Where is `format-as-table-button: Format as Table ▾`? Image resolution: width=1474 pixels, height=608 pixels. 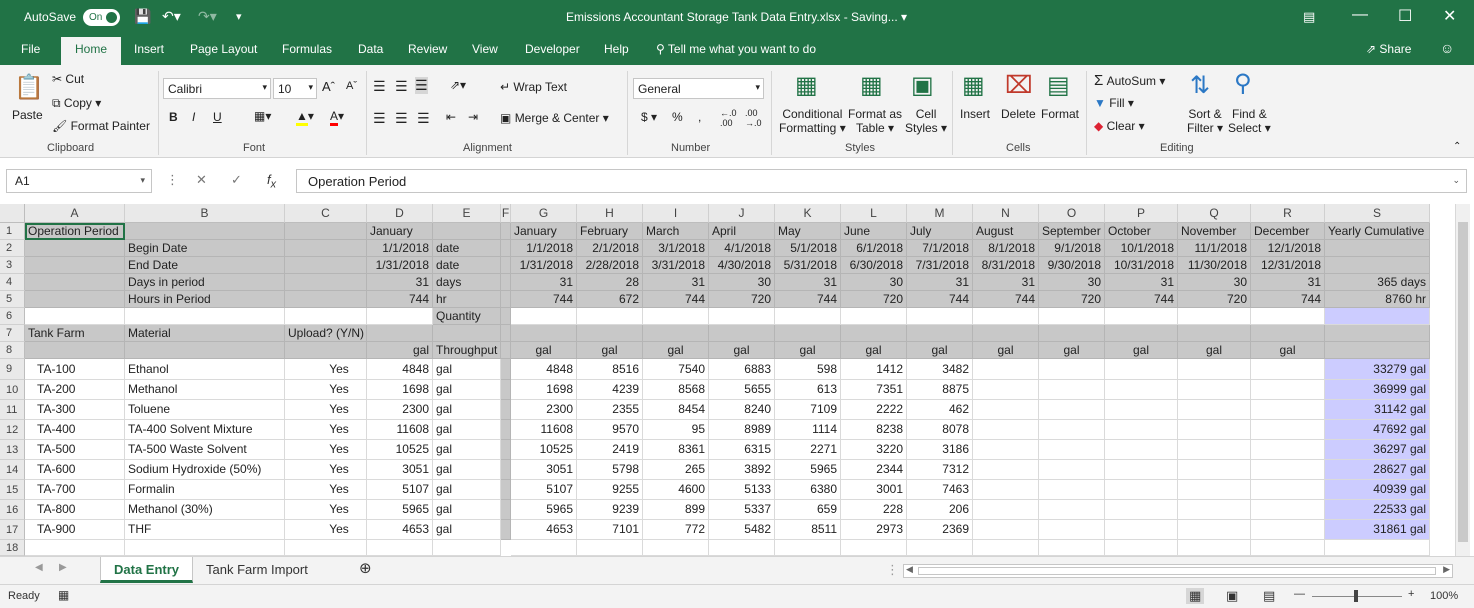
format-as-table-button: Format as Table ▾ is located at coordinates (875, 121).